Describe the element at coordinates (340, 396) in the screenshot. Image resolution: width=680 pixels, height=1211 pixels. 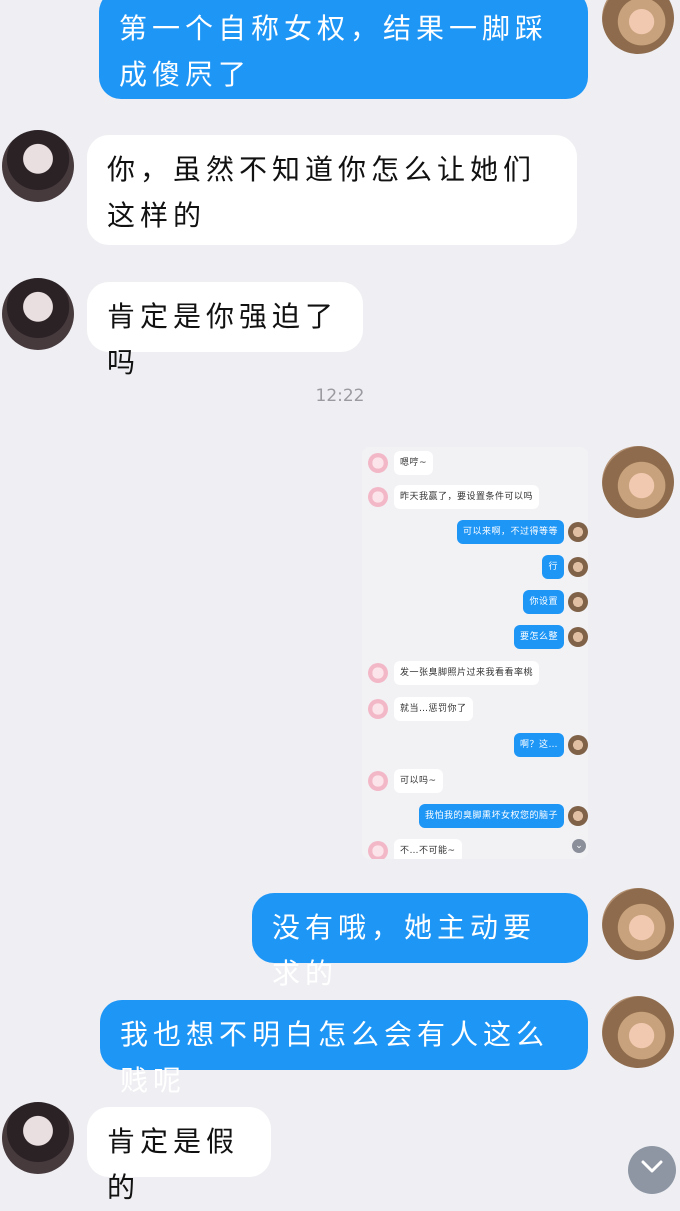
I see `message-timestamp: 12:22` at that location.